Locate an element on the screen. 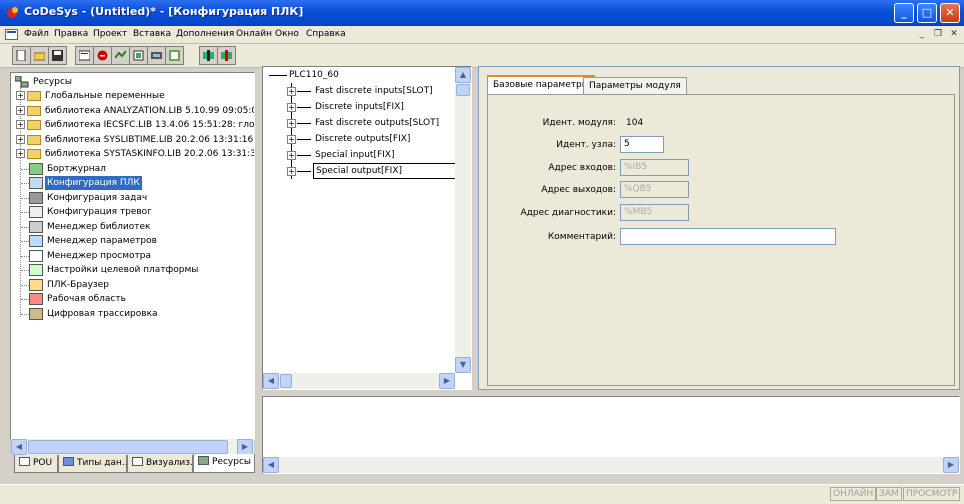 Image resolution: width=964 pixels, height=504 pixels. tree-item: Бортжурнал is located at coordinates (134, 169).